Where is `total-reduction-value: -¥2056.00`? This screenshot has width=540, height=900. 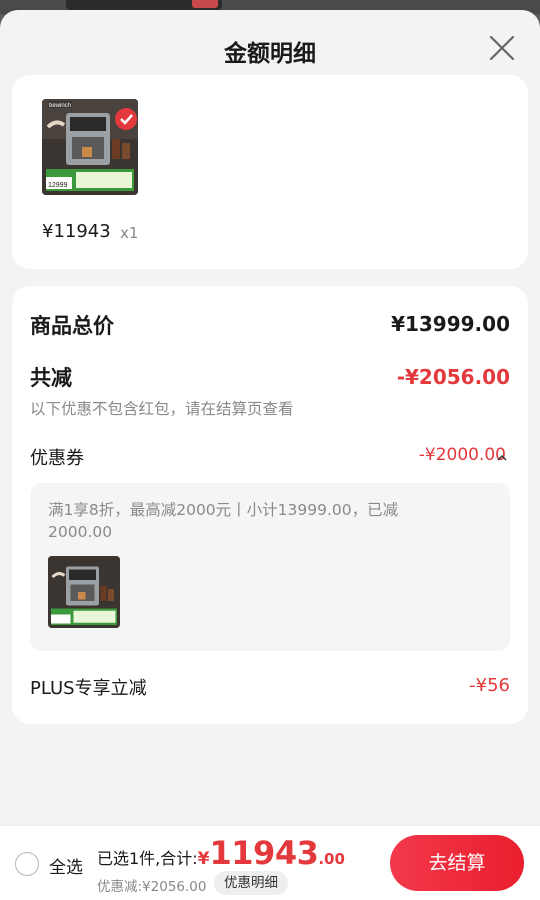
total-reduction-value: -¥2056.00 is located at coordinates (453, 377).